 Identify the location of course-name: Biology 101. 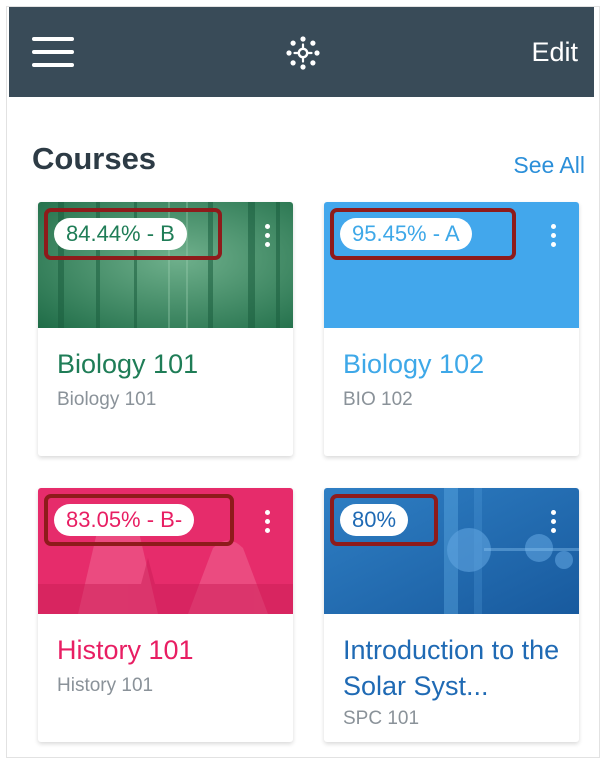
(128, 364).